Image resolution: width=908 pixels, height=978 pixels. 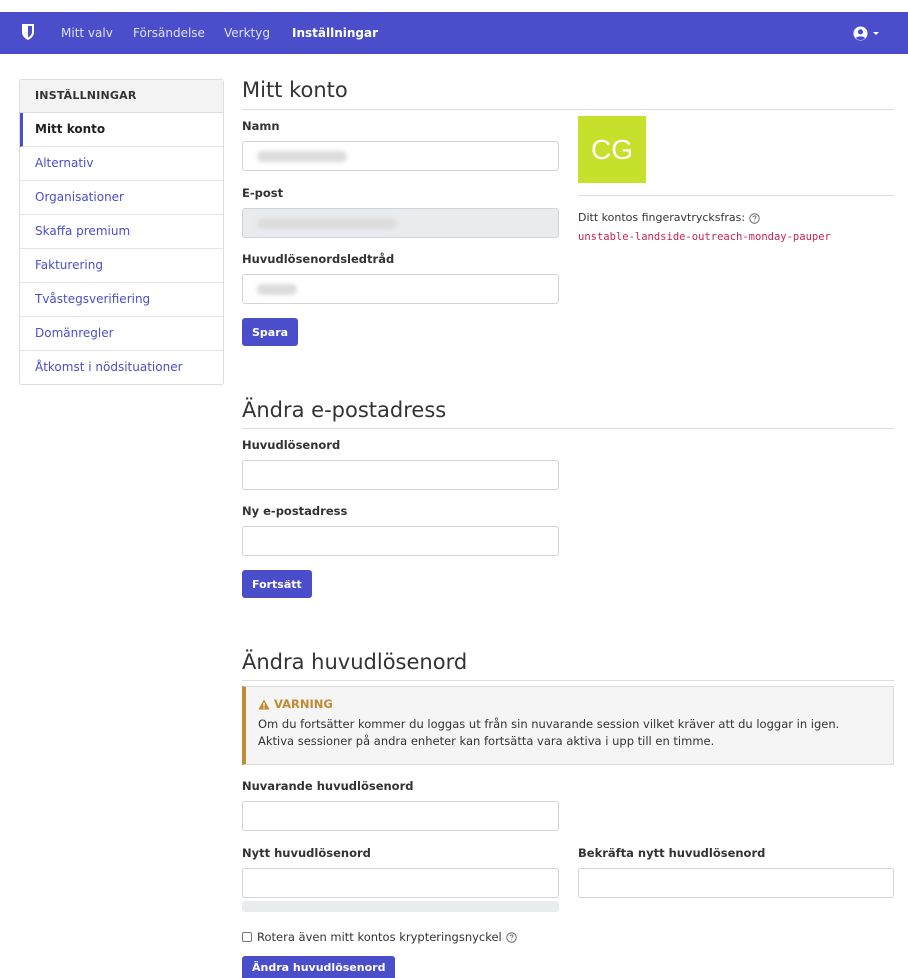 What do you see at coordinates (876, 33) in the screenshot?
I see `chevron-down-icon` at bounding box center [876, 33].